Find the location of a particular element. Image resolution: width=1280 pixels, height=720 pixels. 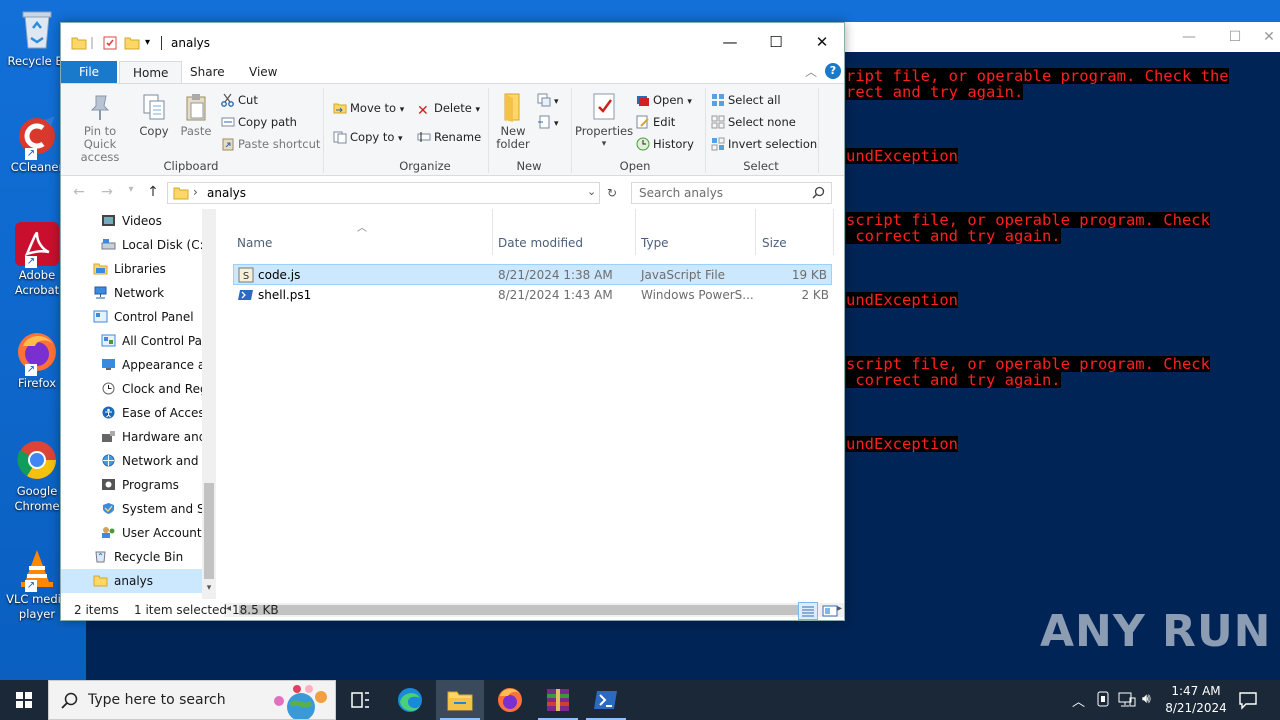

minimize-button: — is located at coordinates (730, 42).